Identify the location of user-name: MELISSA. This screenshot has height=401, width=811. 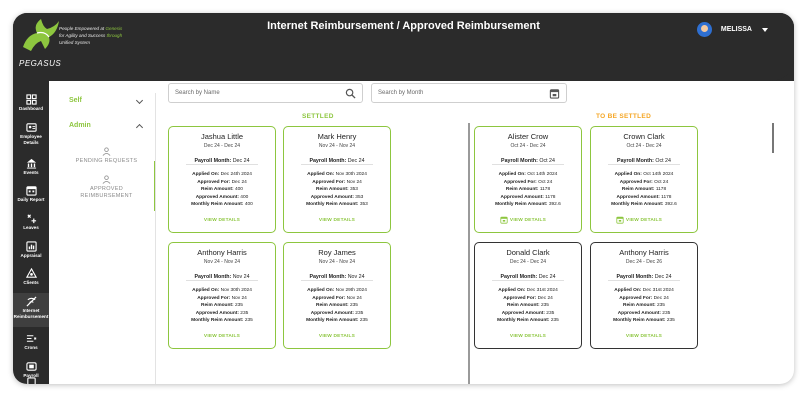
(736, 29).